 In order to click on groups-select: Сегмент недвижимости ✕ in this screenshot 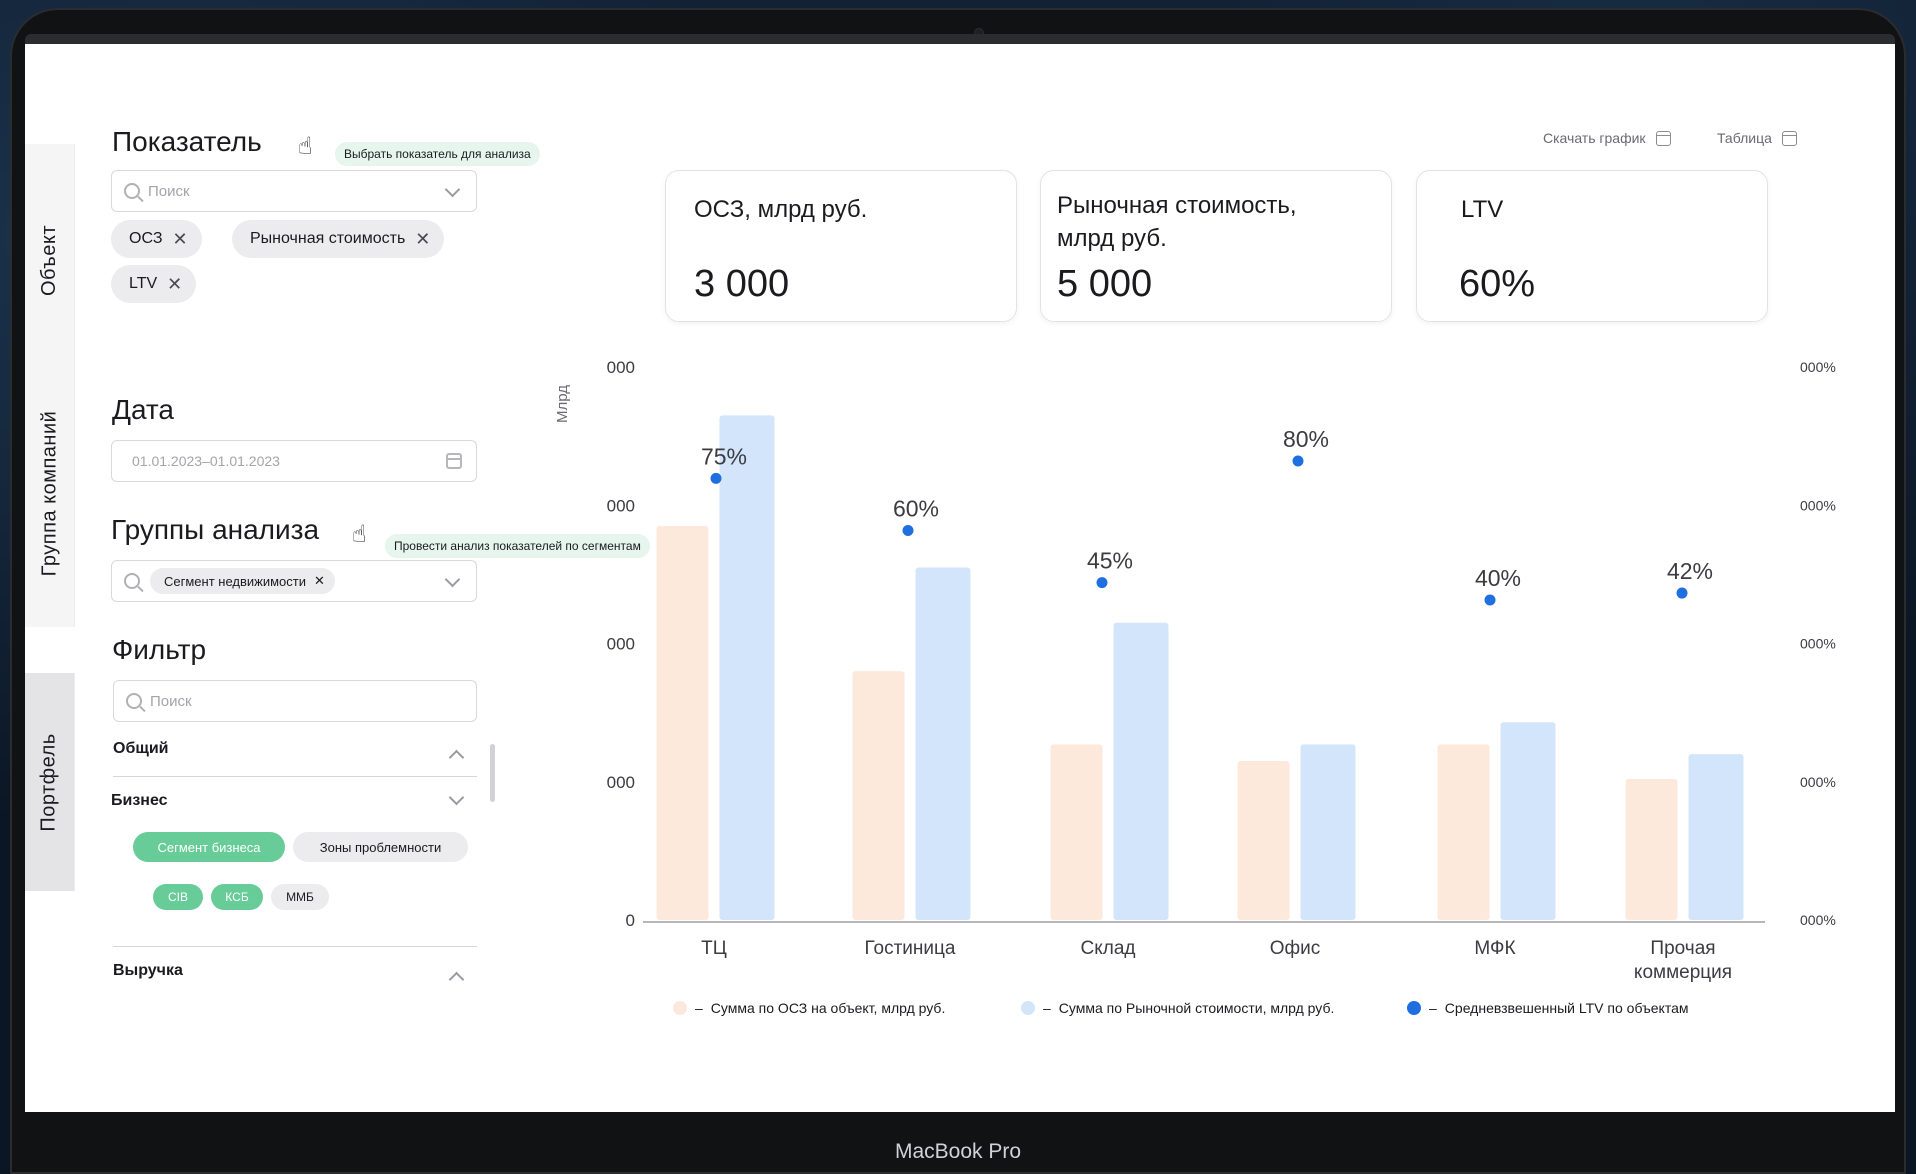, I will do `click(294, 581)`.